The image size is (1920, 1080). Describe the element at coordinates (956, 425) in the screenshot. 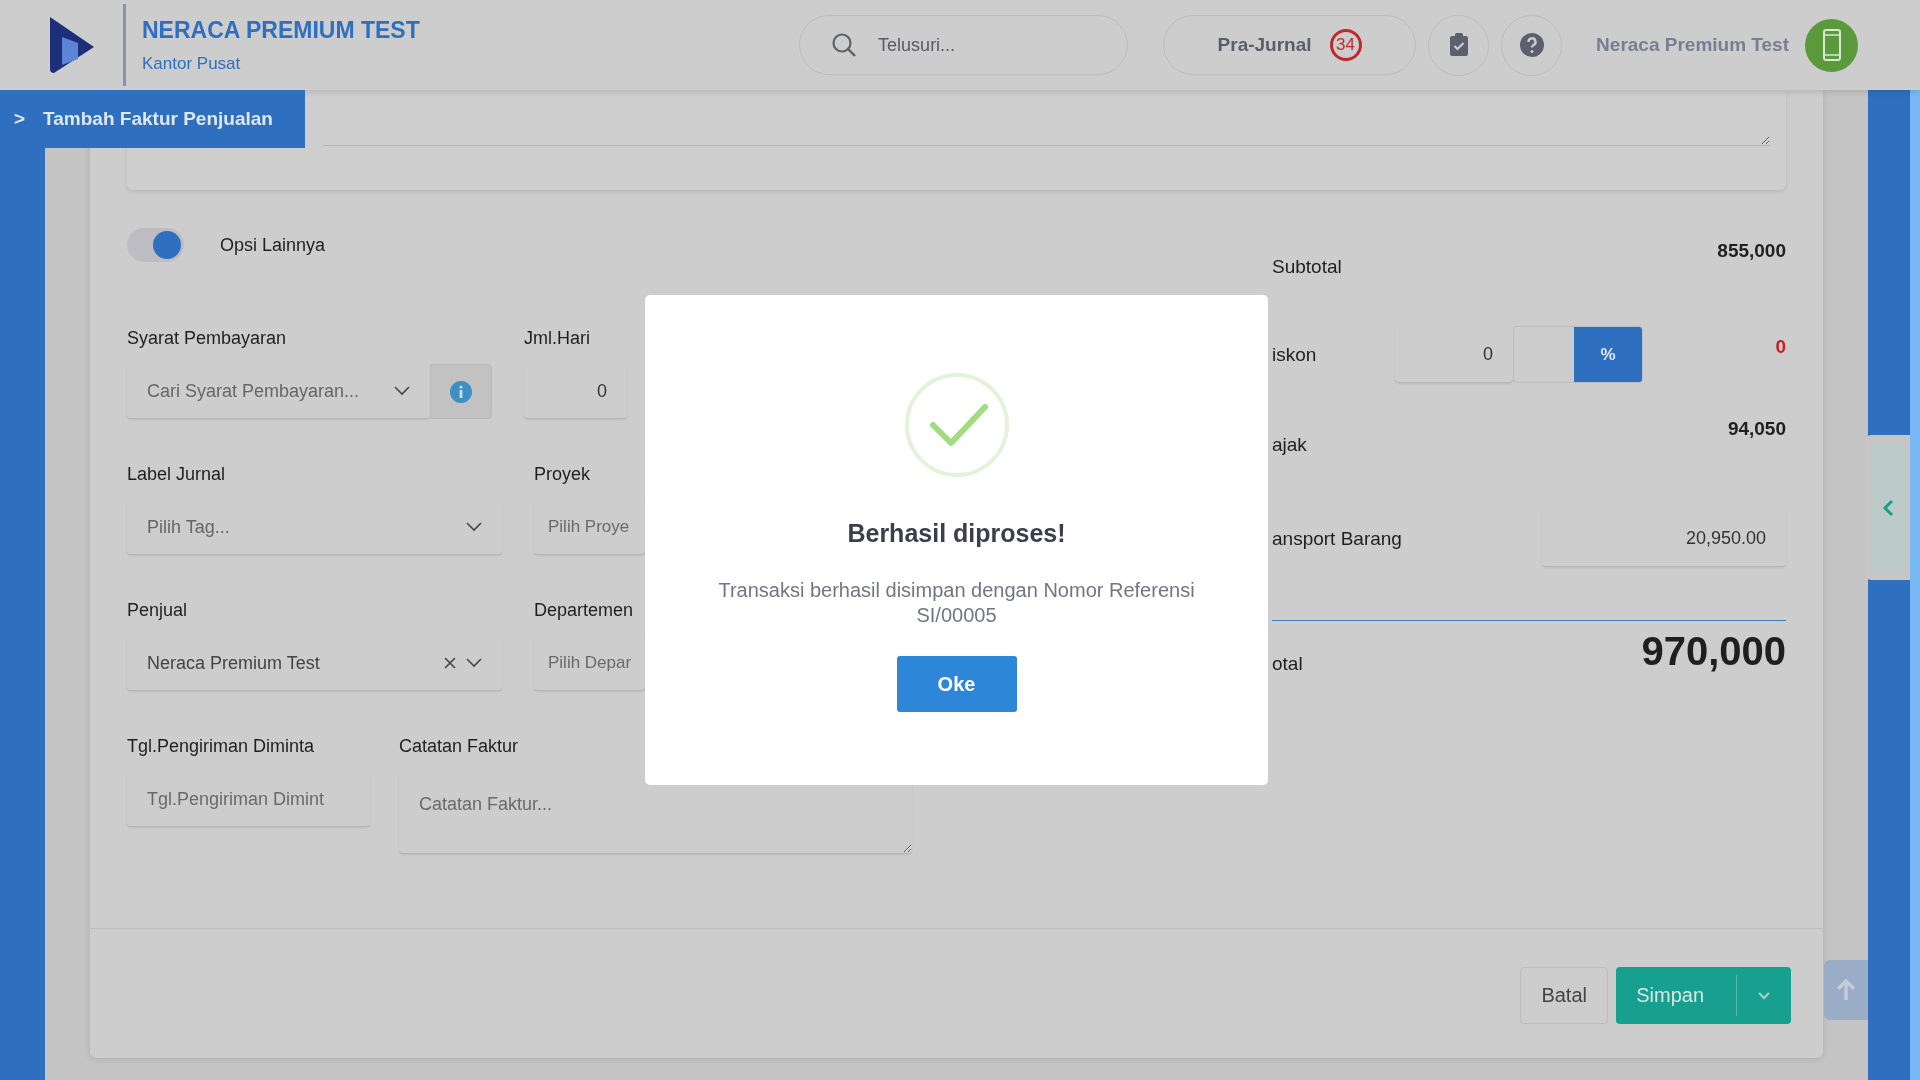

I see `success-check-icon` at that location.